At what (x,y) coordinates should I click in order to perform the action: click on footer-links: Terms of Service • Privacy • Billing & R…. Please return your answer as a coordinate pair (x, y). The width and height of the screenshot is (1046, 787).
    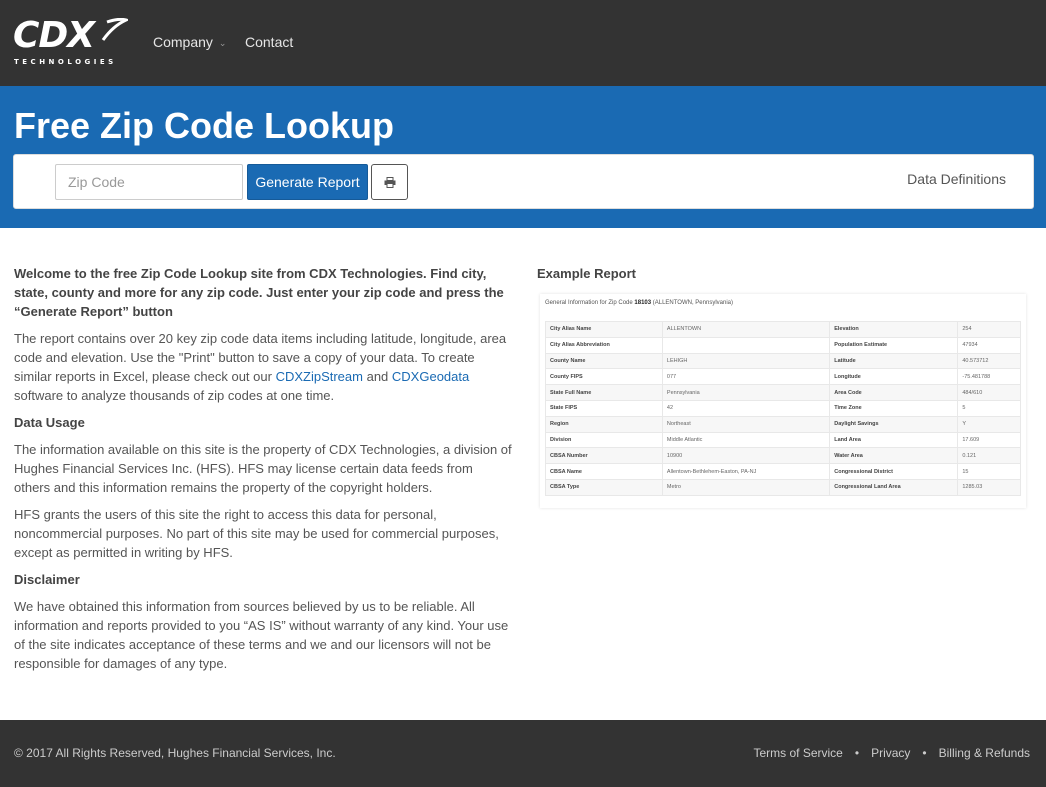
    Looking at the image, I should click on (892, 753).